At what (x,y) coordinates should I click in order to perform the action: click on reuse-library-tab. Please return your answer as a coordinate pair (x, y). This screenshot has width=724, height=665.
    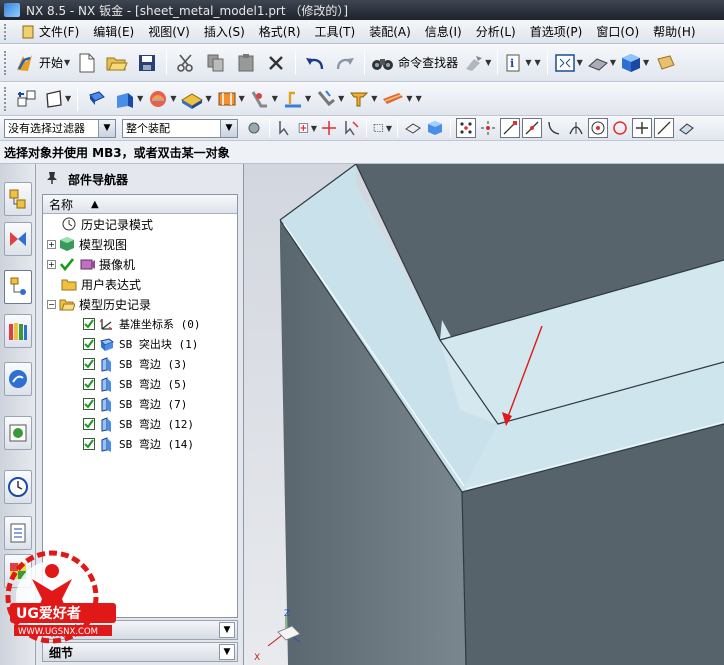
    Looking at the image, I should click on (18, 331).